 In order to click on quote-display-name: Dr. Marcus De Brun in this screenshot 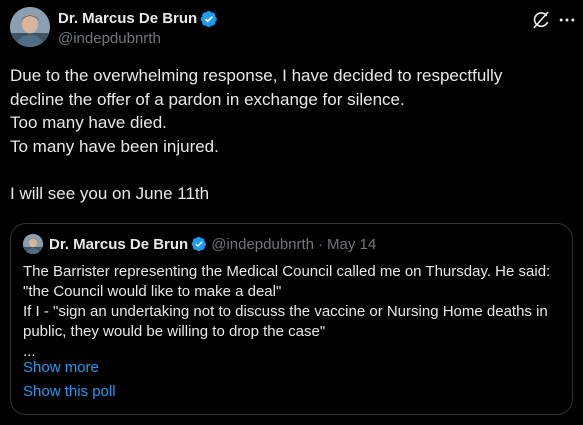, I will do `click(119, 244)`.